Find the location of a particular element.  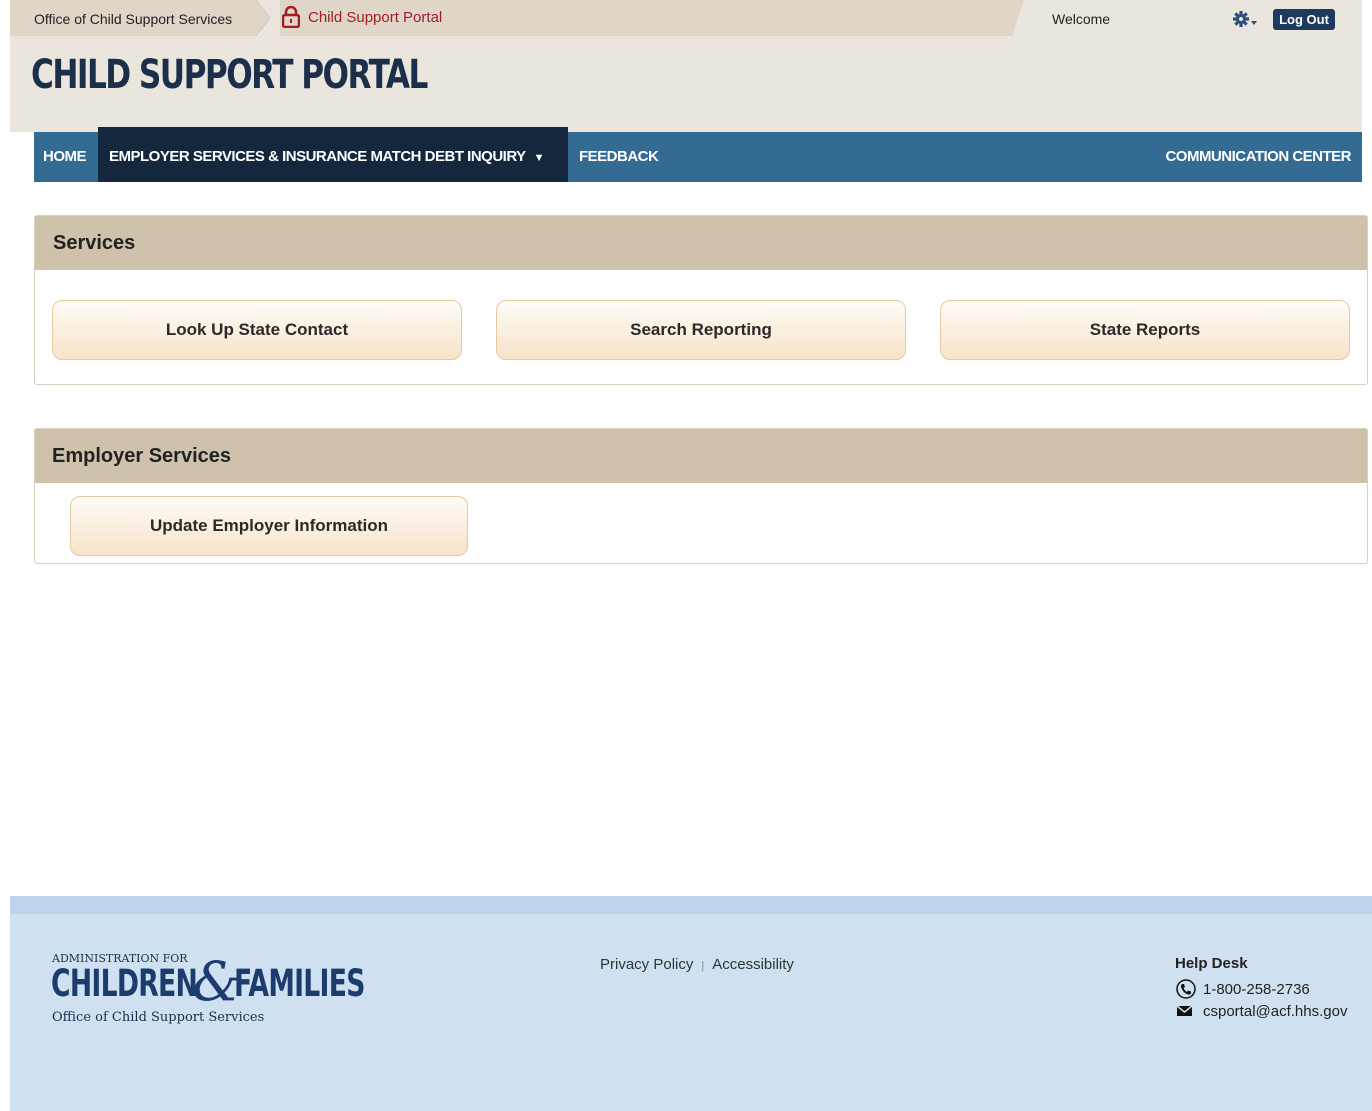

portal-breadcrumb: Child Support Portal is located at coordinates (362, 17).